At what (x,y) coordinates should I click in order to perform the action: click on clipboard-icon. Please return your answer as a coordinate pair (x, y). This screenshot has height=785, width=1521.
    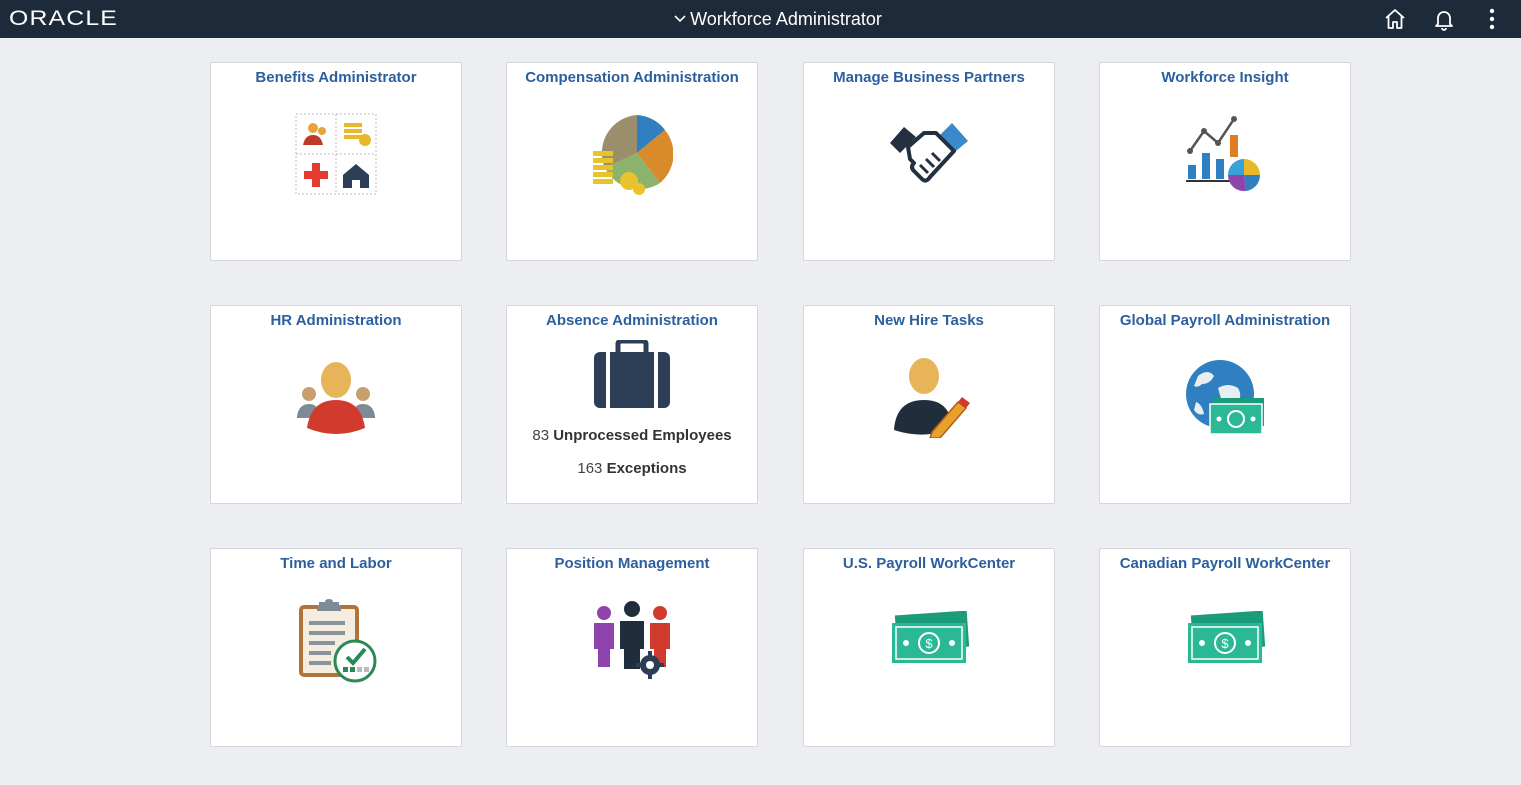
    Looking at the image, I should click on (338, 641).